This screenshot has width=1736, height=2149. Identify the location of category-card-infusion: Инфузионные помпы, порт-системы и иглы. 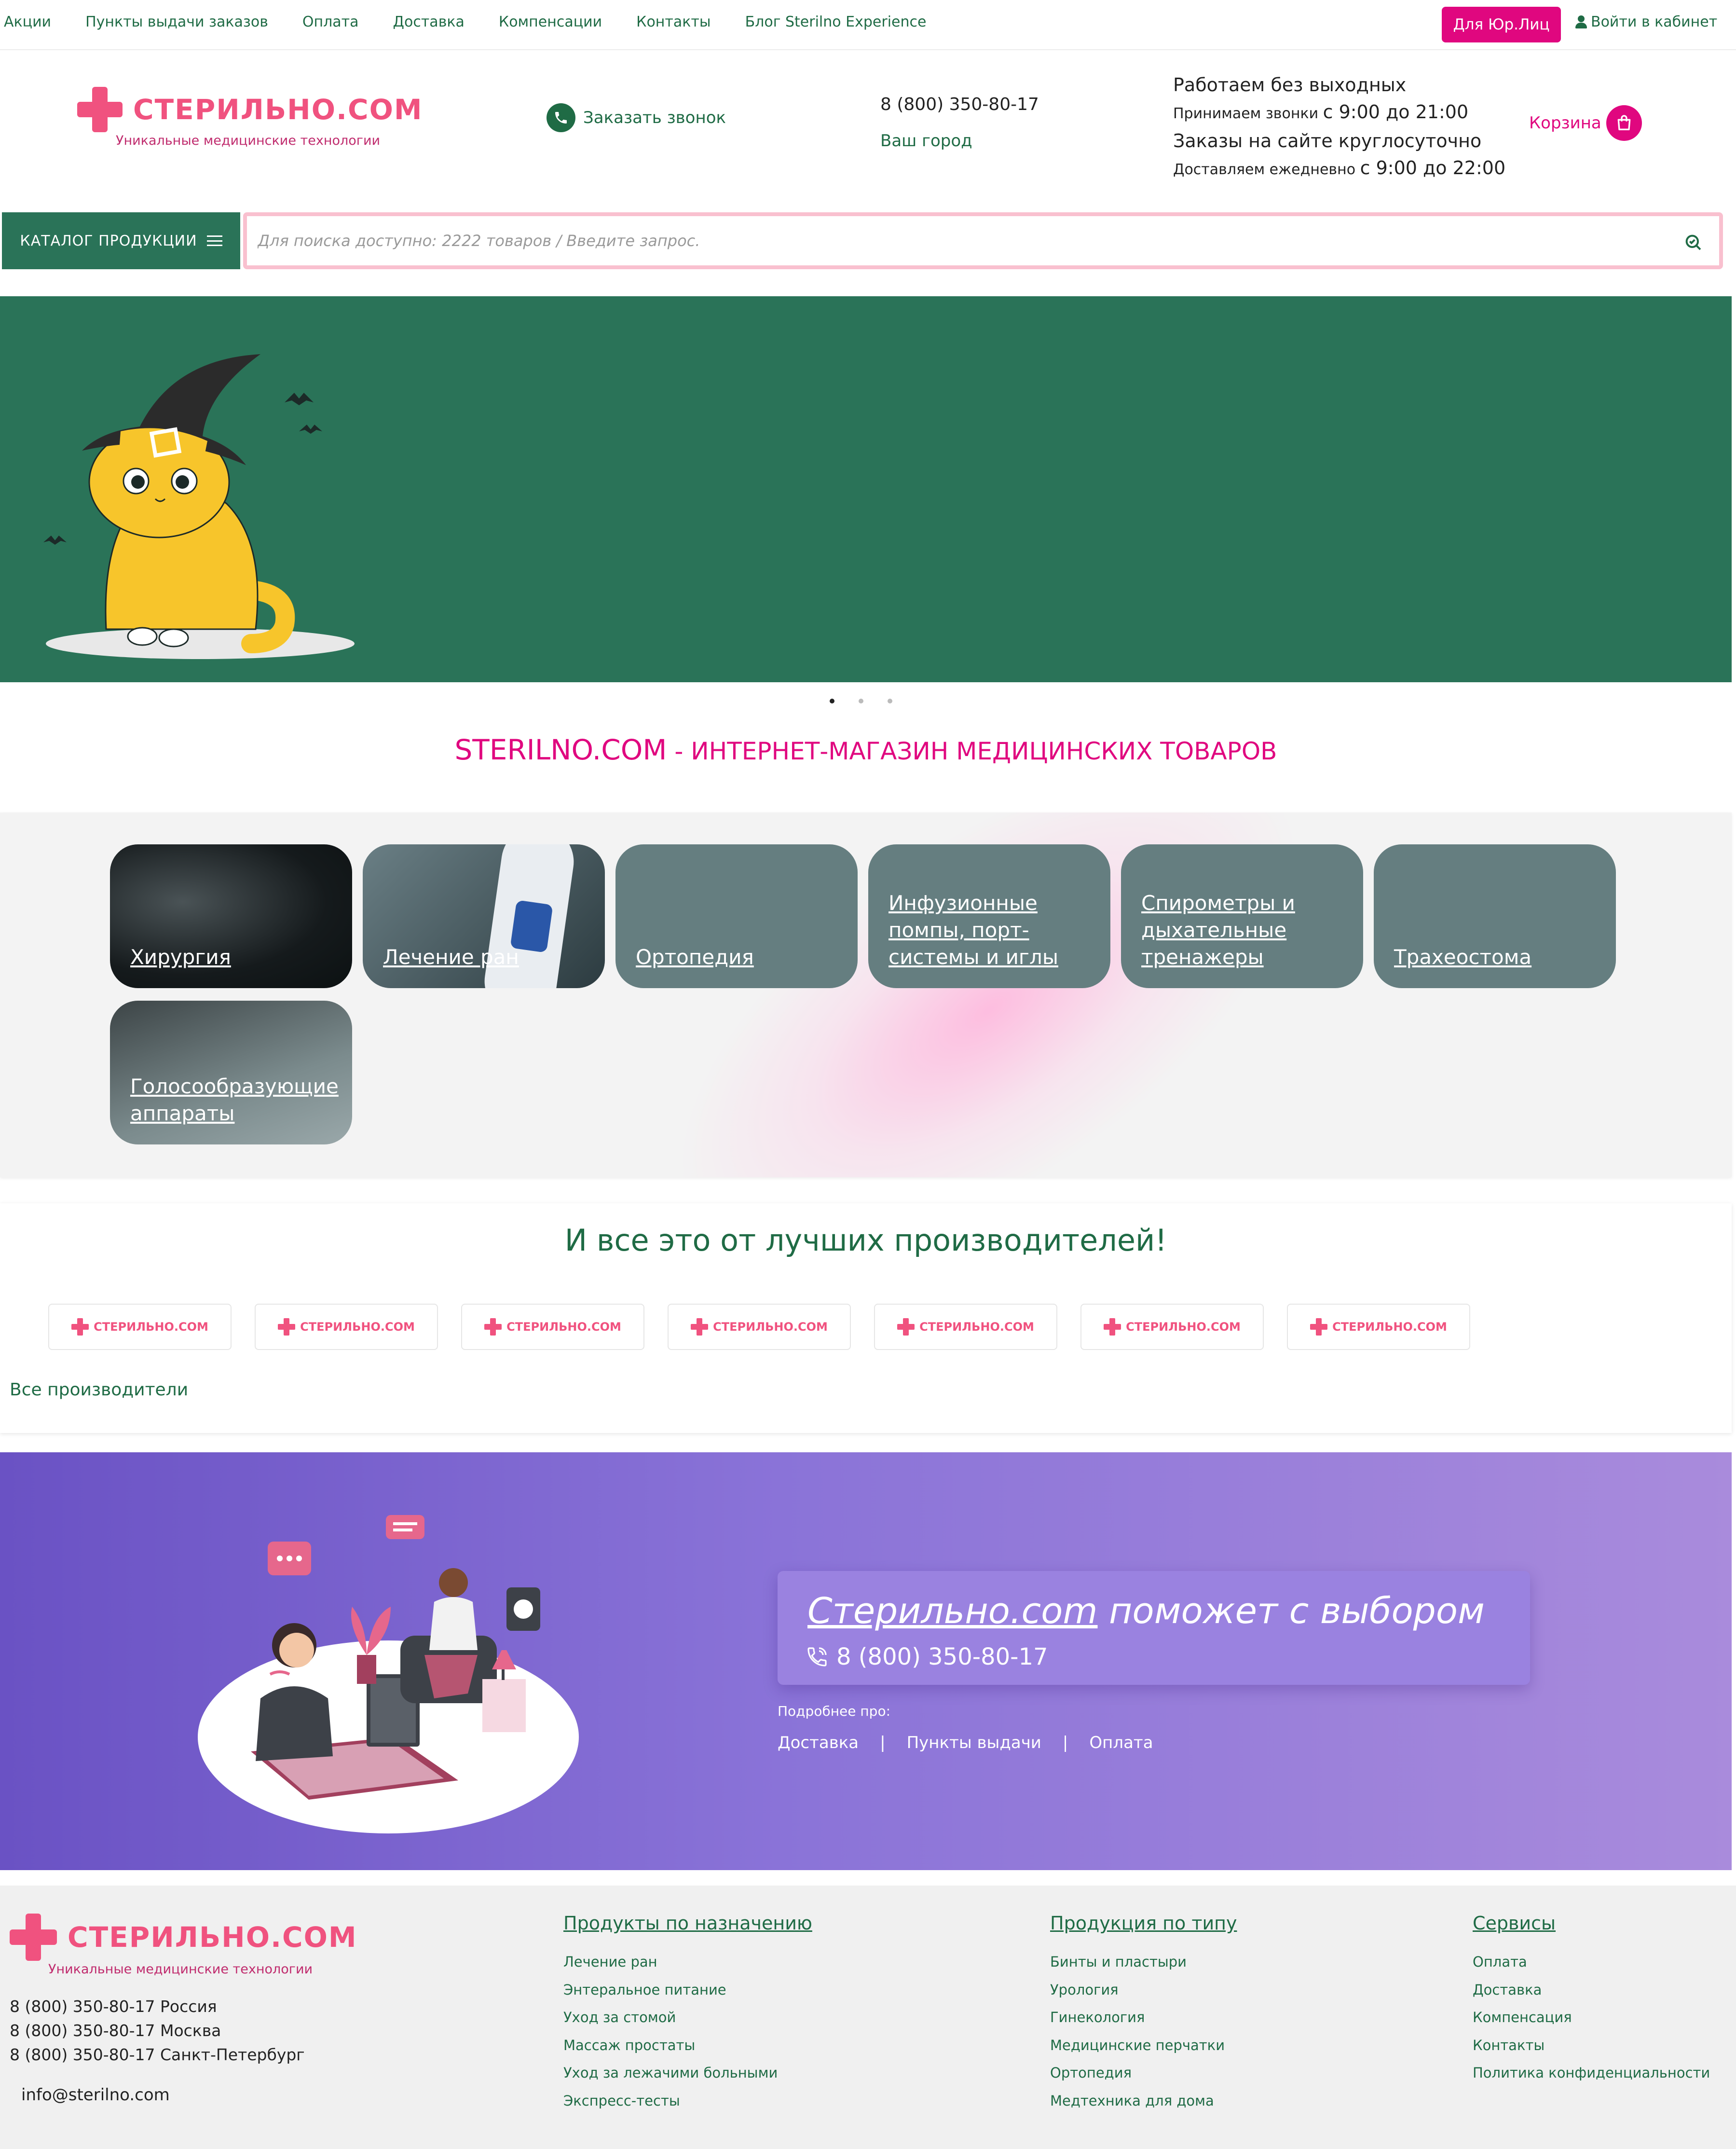
(989, 916).